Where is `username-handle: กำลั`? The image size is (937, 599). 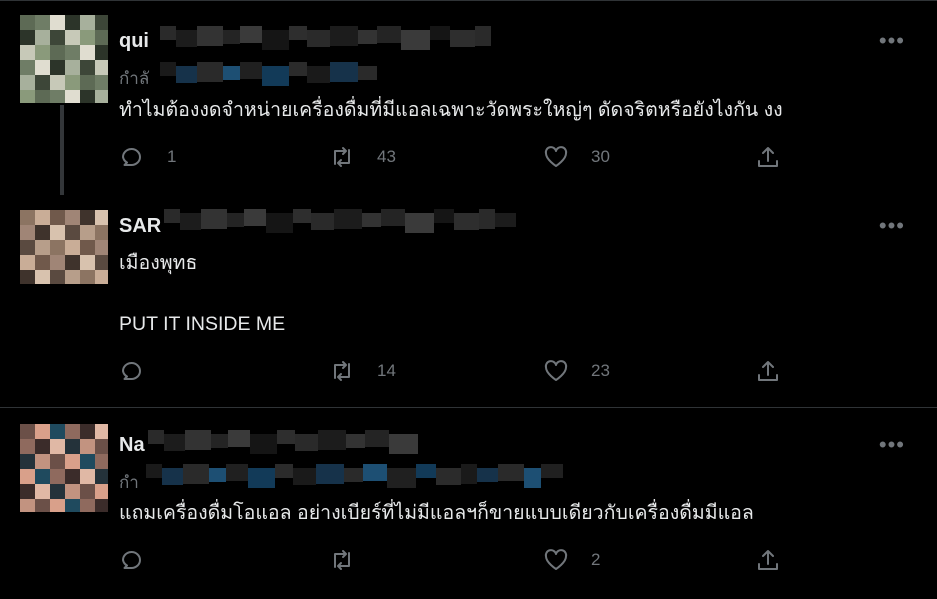
username-handle: กำลั is located at coordinates (134, 78).